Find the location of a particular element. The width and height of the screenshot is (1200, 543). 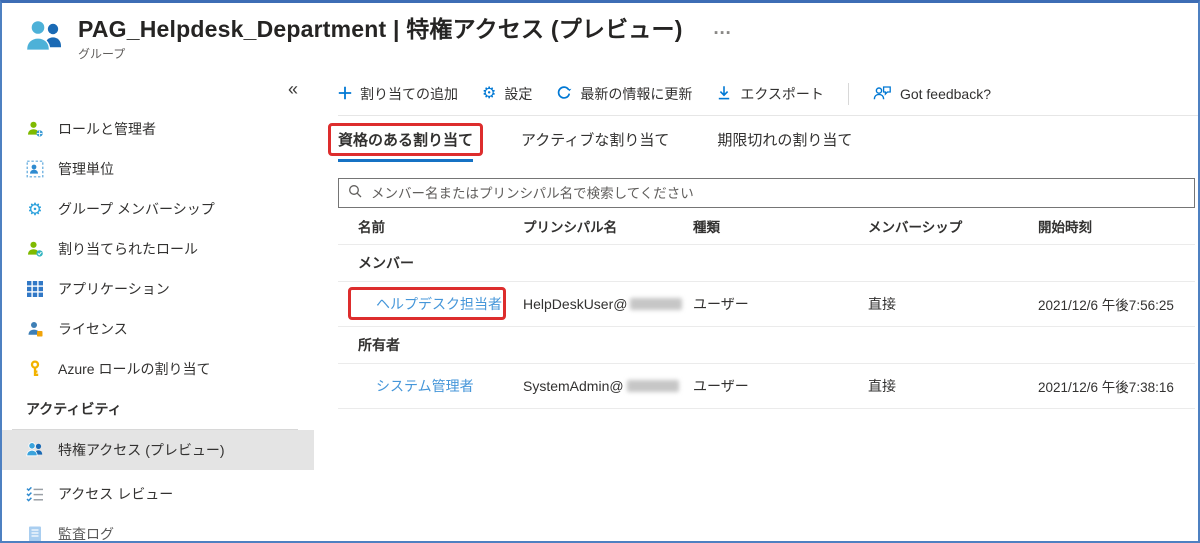

start-time-cell: 2021/12/6 午後7:38:16 is located at coordinates (1106, 387).